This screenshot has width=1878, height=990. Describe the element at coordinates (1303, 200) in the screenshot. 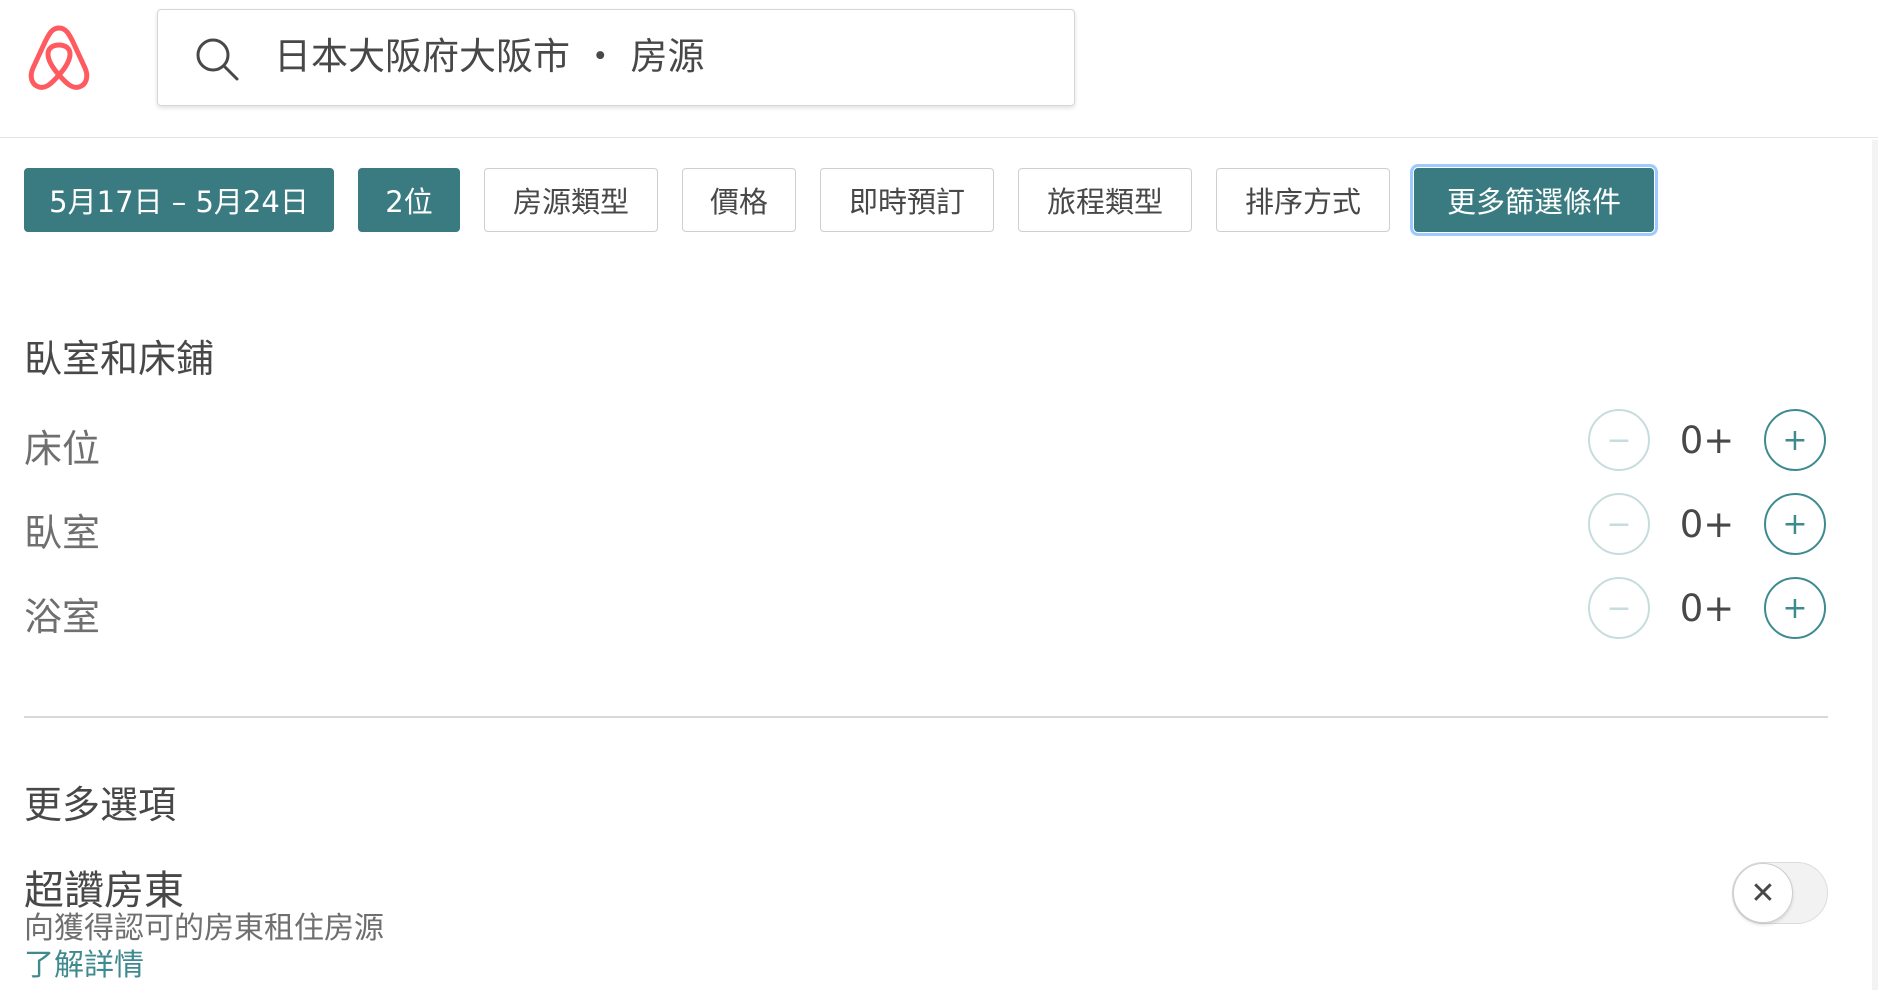

I see `sort-filter-button: 排序方式` at that location.